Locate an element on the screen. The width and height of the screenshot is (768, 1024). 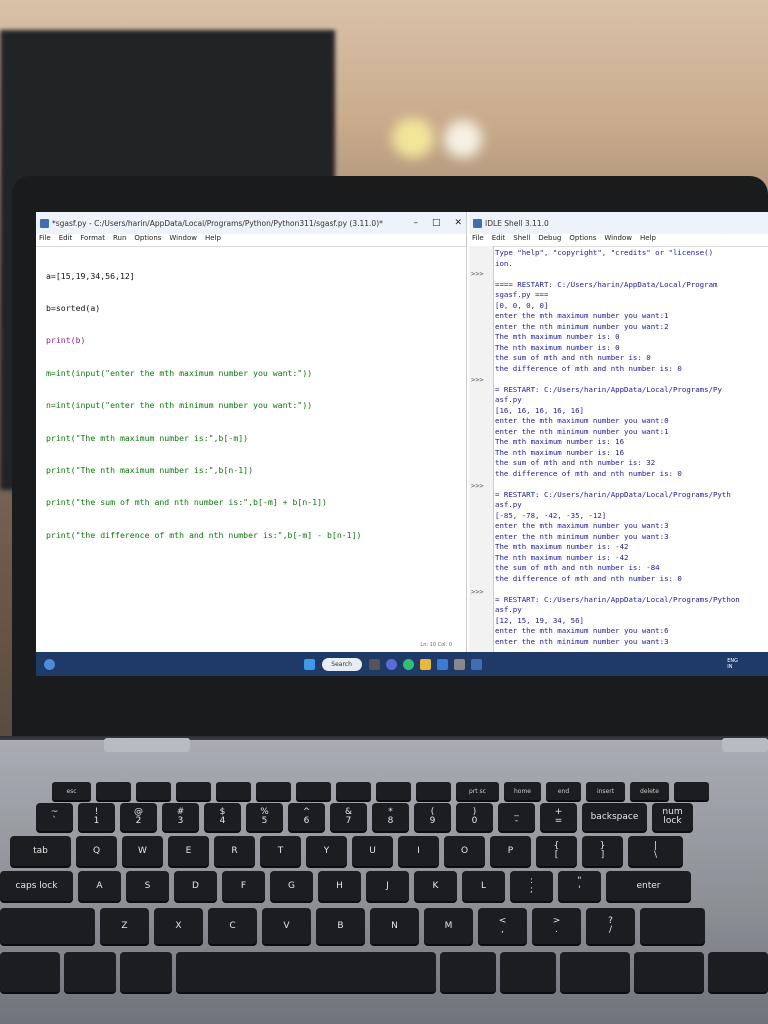
file-explorer-icon is located at coordinates (425, 664).